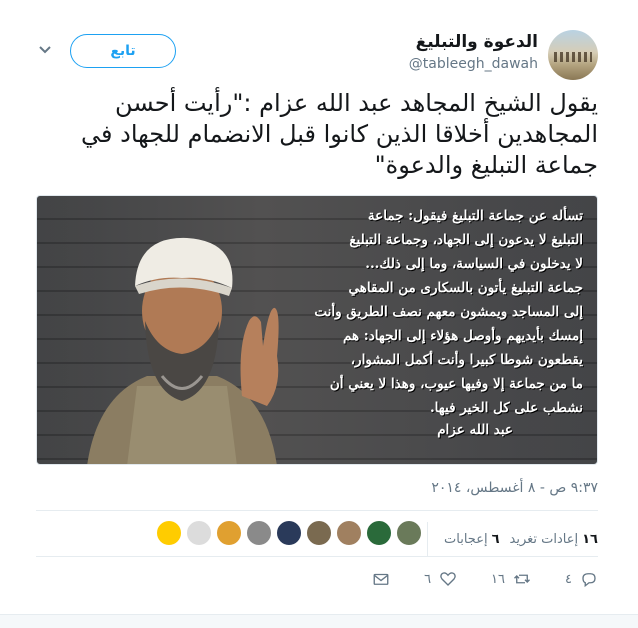 Image resolution: width=638 pixels, height=628 pixels. What do you see at coordinates (477, 42) in the screenshot?
I see `display-name: الدعوة والتبليغ` at bounding box center [477, 42].